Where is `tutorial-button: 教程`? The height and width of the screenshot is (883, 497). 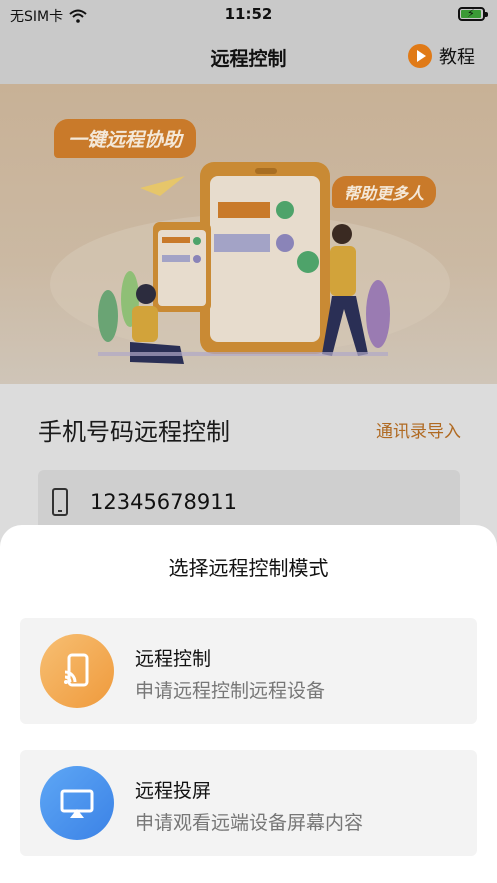
tutorial-button: 教程 is located at coordinates (441, 56).